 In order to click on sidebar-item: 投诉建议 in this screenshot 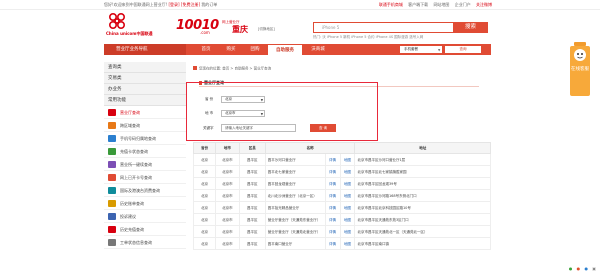, I will do `click(145, 216)`.